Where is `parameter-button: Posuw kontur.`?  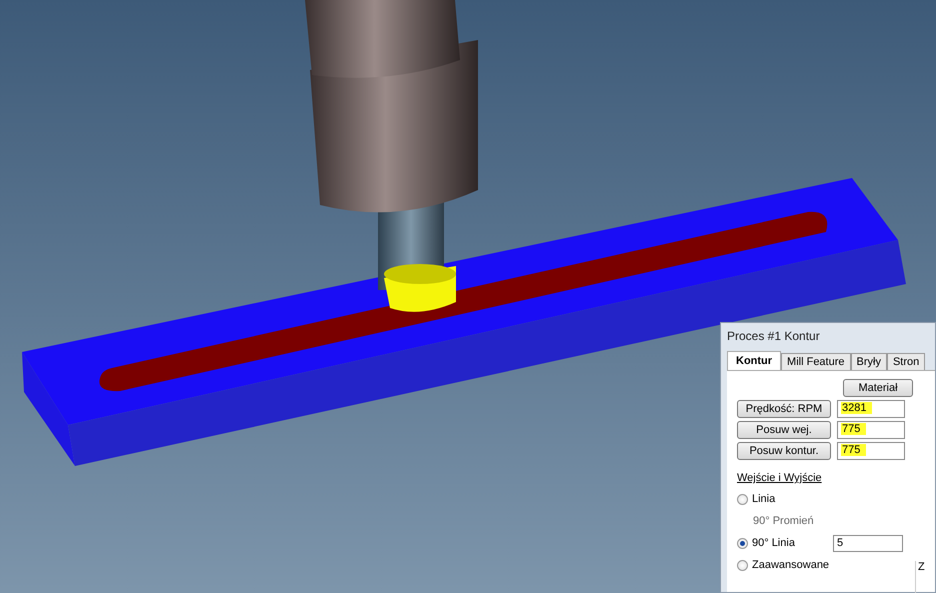
parameter-button: Posuw kontur. is located at coordinates (784, 451).